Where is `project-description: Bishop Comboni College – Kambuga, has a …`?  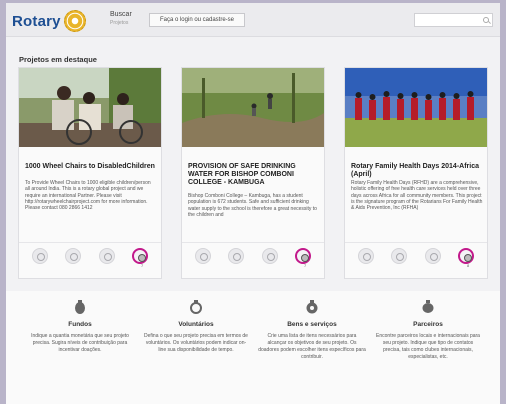 project-description: Bishop Comboni College – Kambuga, has a … is located at coordinates (252, 205).